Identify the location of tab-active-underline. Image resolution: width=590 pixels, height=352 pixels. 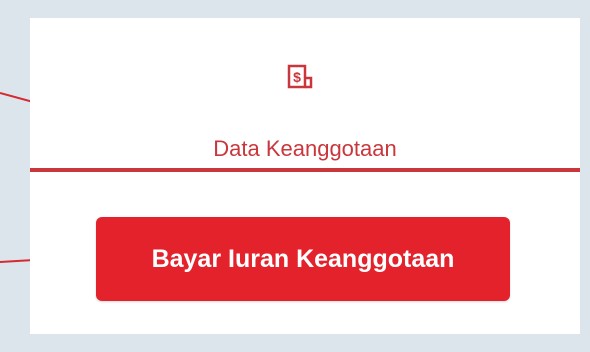
(305, 170).